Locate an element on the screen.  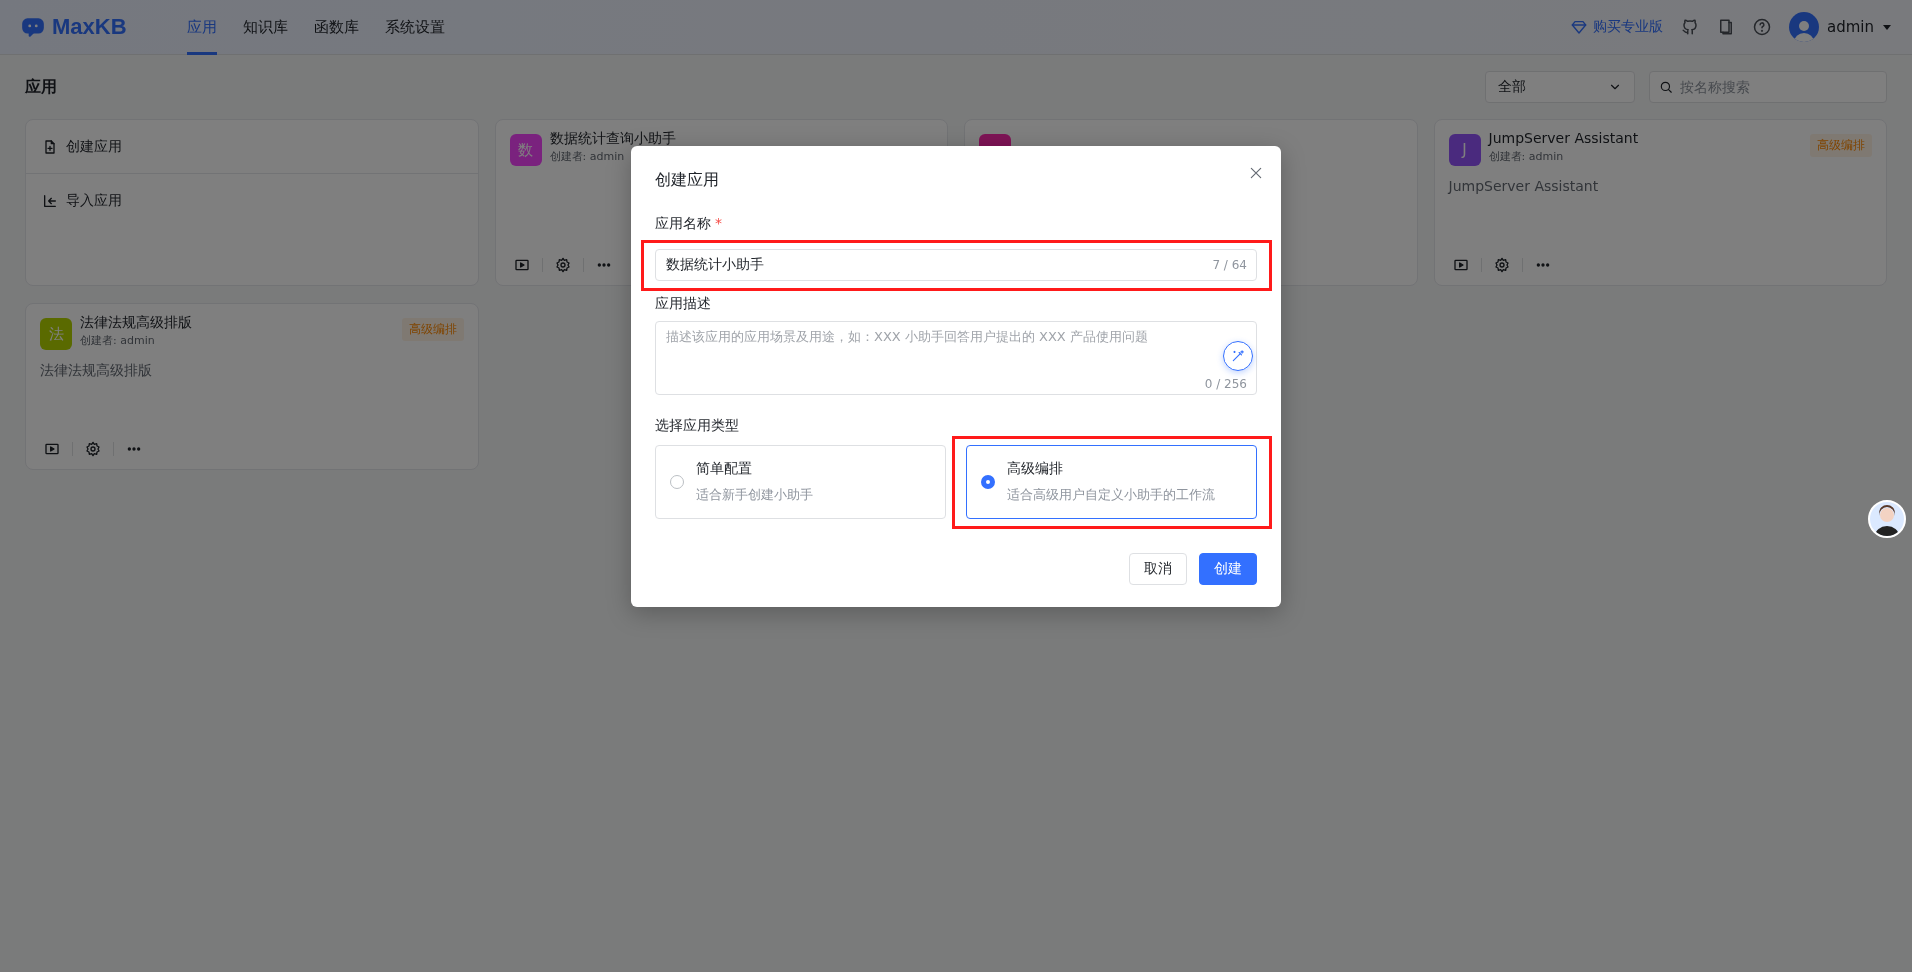
field-label: 应用描述 is located at coordinates (683, 304).